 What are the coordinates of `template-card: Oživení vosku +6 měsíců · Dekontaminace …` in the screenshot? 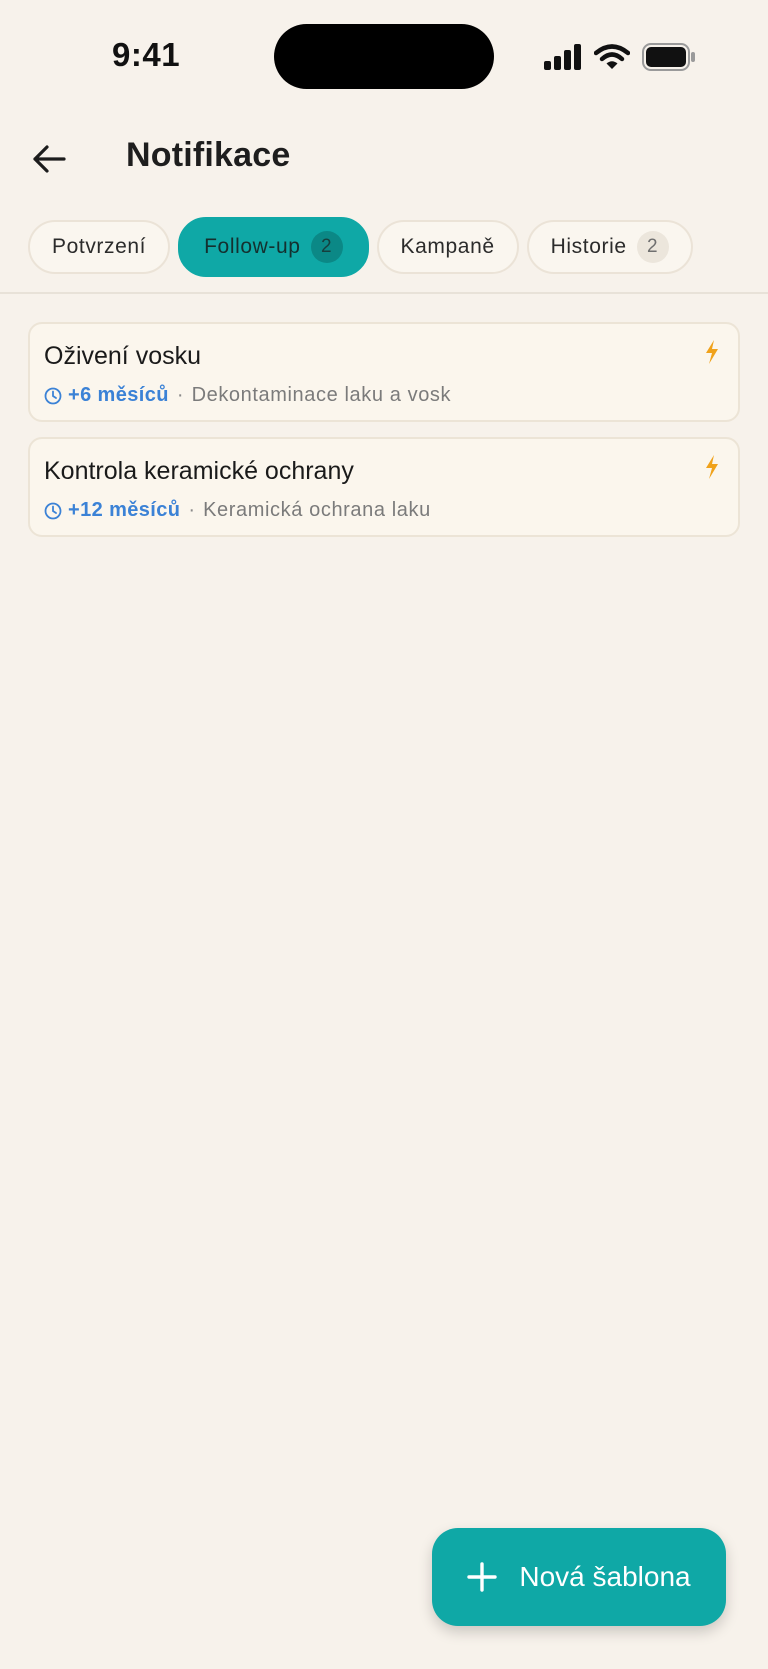 It's located at (384, 372).